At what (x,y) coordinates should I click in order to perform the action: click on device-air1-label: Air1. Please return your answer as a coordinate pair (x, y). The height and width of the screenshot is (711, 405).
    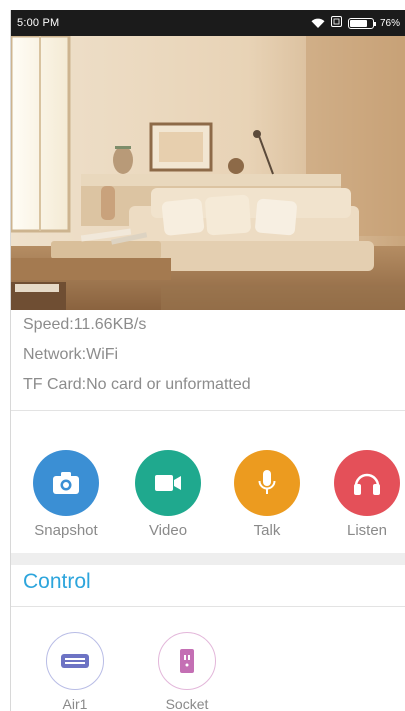
    Looking at the image, I should click on (75, 703).